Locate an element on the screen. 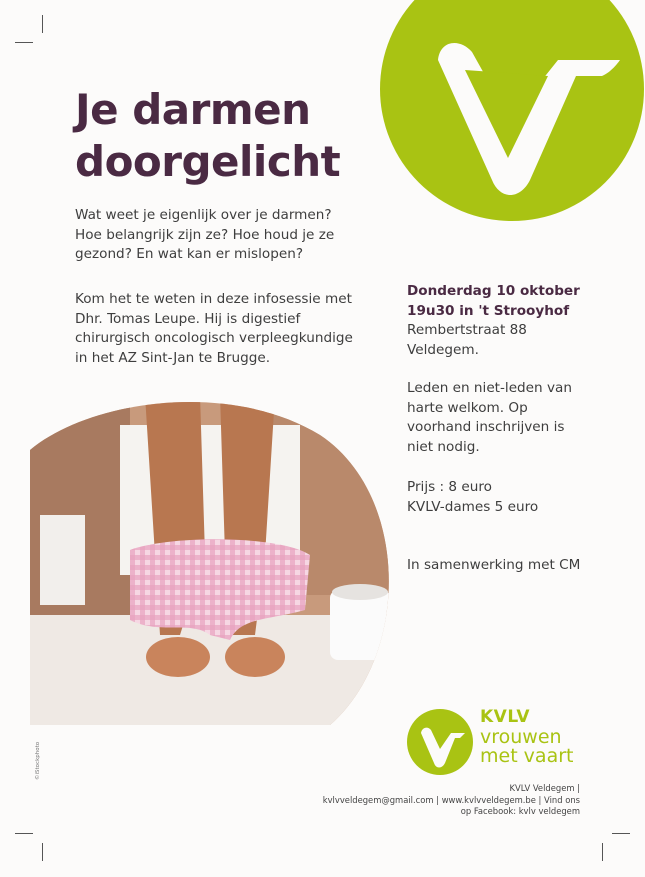  kvlv-logo-icon is located at coordinates (512, 110).